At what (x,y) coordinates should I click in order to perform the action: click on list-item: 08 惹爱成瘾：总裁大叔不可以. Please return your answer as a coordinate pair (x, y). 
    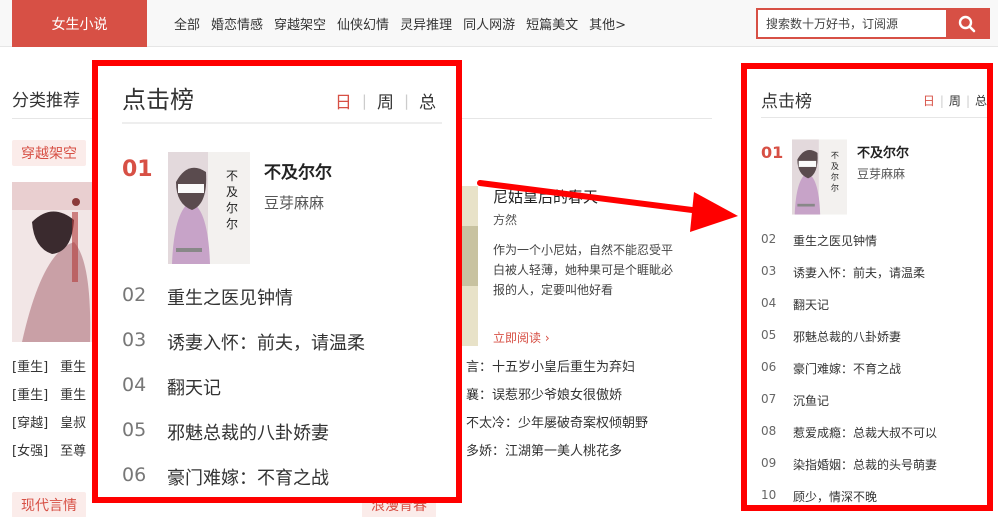
    Looking at the image, I should click on (849, 440).